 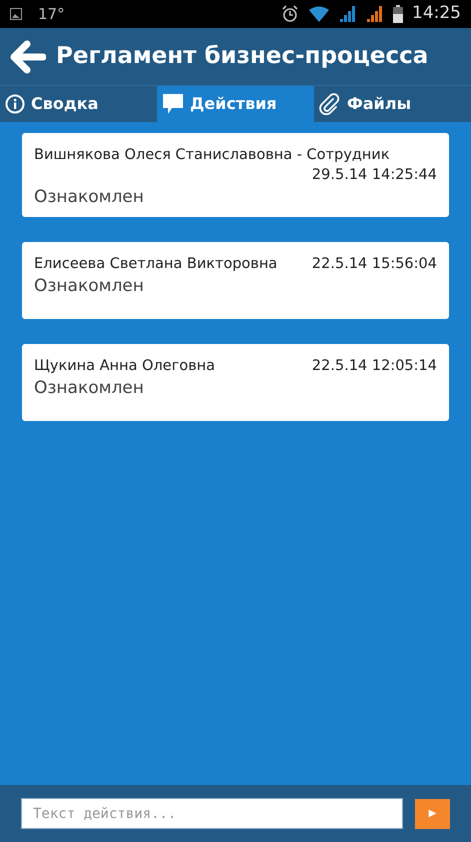 What do you see at coordinates (51, 14) in the screenshot?
I see `temperature: 17°` at bounding box center [51, 14].